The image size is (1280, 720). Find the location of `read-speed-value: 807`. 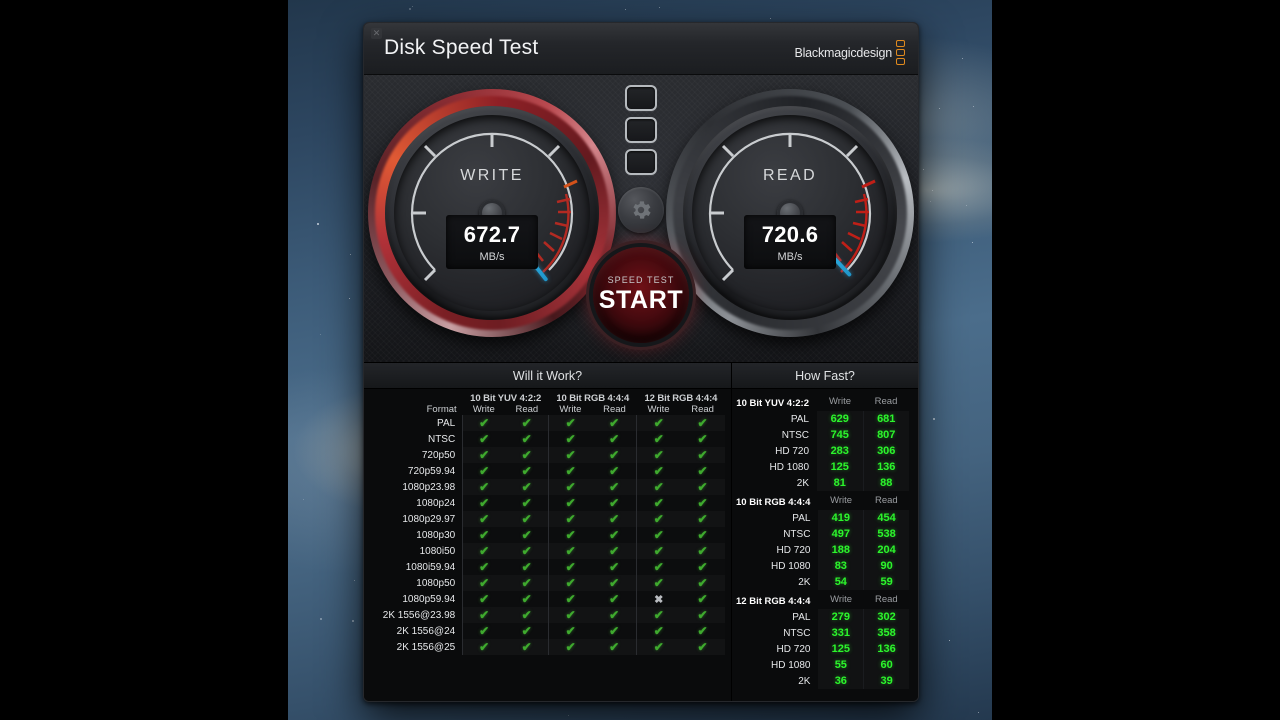

read-speed-value: 807 is located at coordinates (885, 435).